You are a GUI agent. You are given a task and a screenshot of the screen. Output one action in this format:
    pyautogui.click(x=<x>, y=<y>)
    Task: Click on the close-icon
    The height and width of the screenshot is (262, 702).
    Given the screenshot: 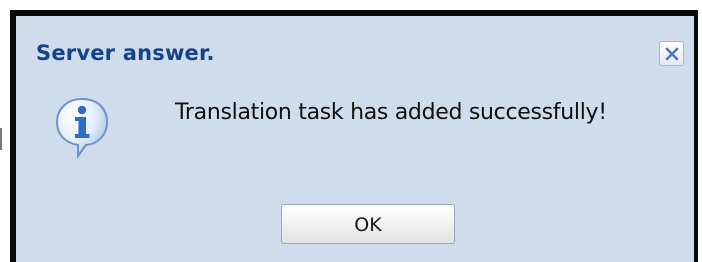 What is the action you would take?
    pyautogui.click(x=671, y=53)
    